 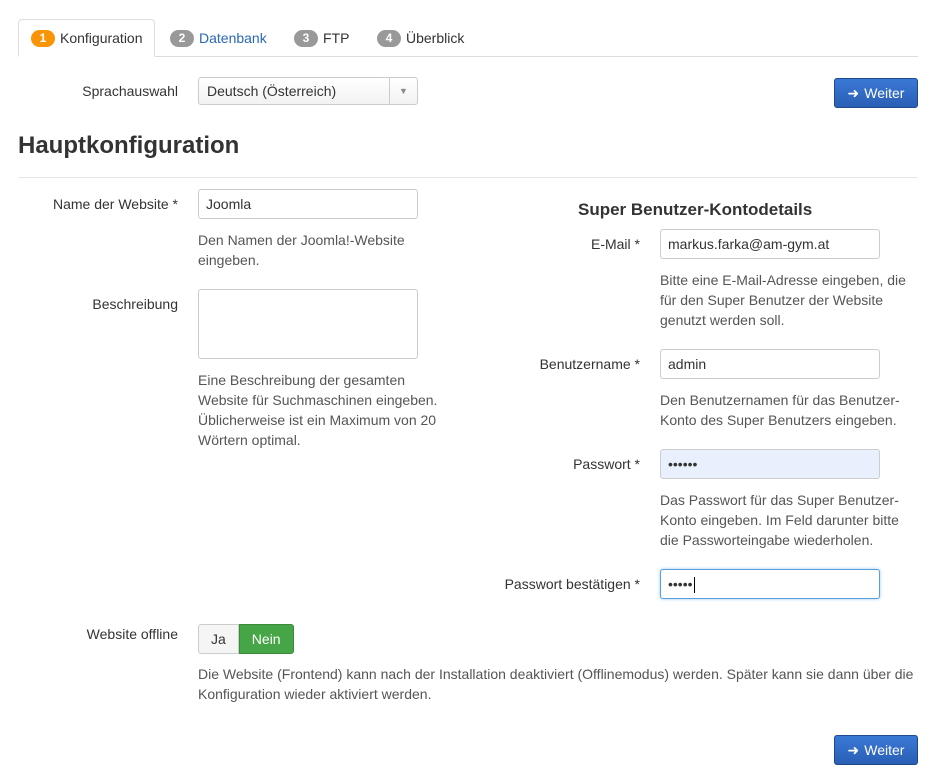 I want to click on offline-option-ja: Ja, so click(x=218, y=639).